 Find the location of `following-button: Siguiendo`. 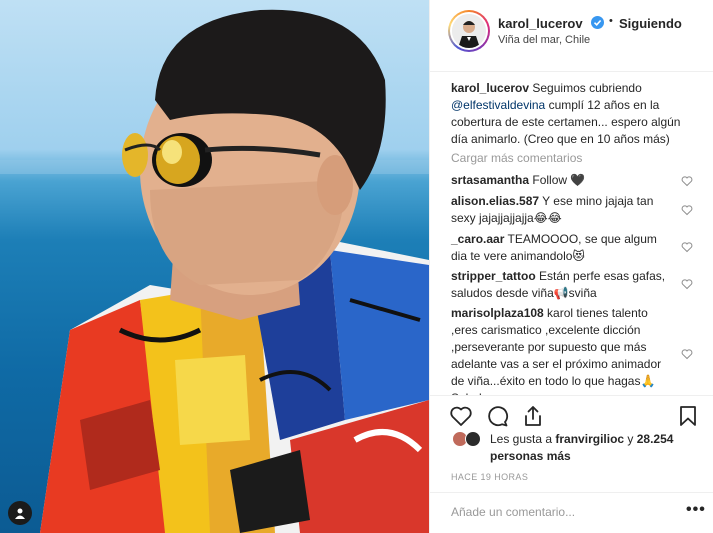

following-button: Siguiendo is located at coordinates (650, 23).